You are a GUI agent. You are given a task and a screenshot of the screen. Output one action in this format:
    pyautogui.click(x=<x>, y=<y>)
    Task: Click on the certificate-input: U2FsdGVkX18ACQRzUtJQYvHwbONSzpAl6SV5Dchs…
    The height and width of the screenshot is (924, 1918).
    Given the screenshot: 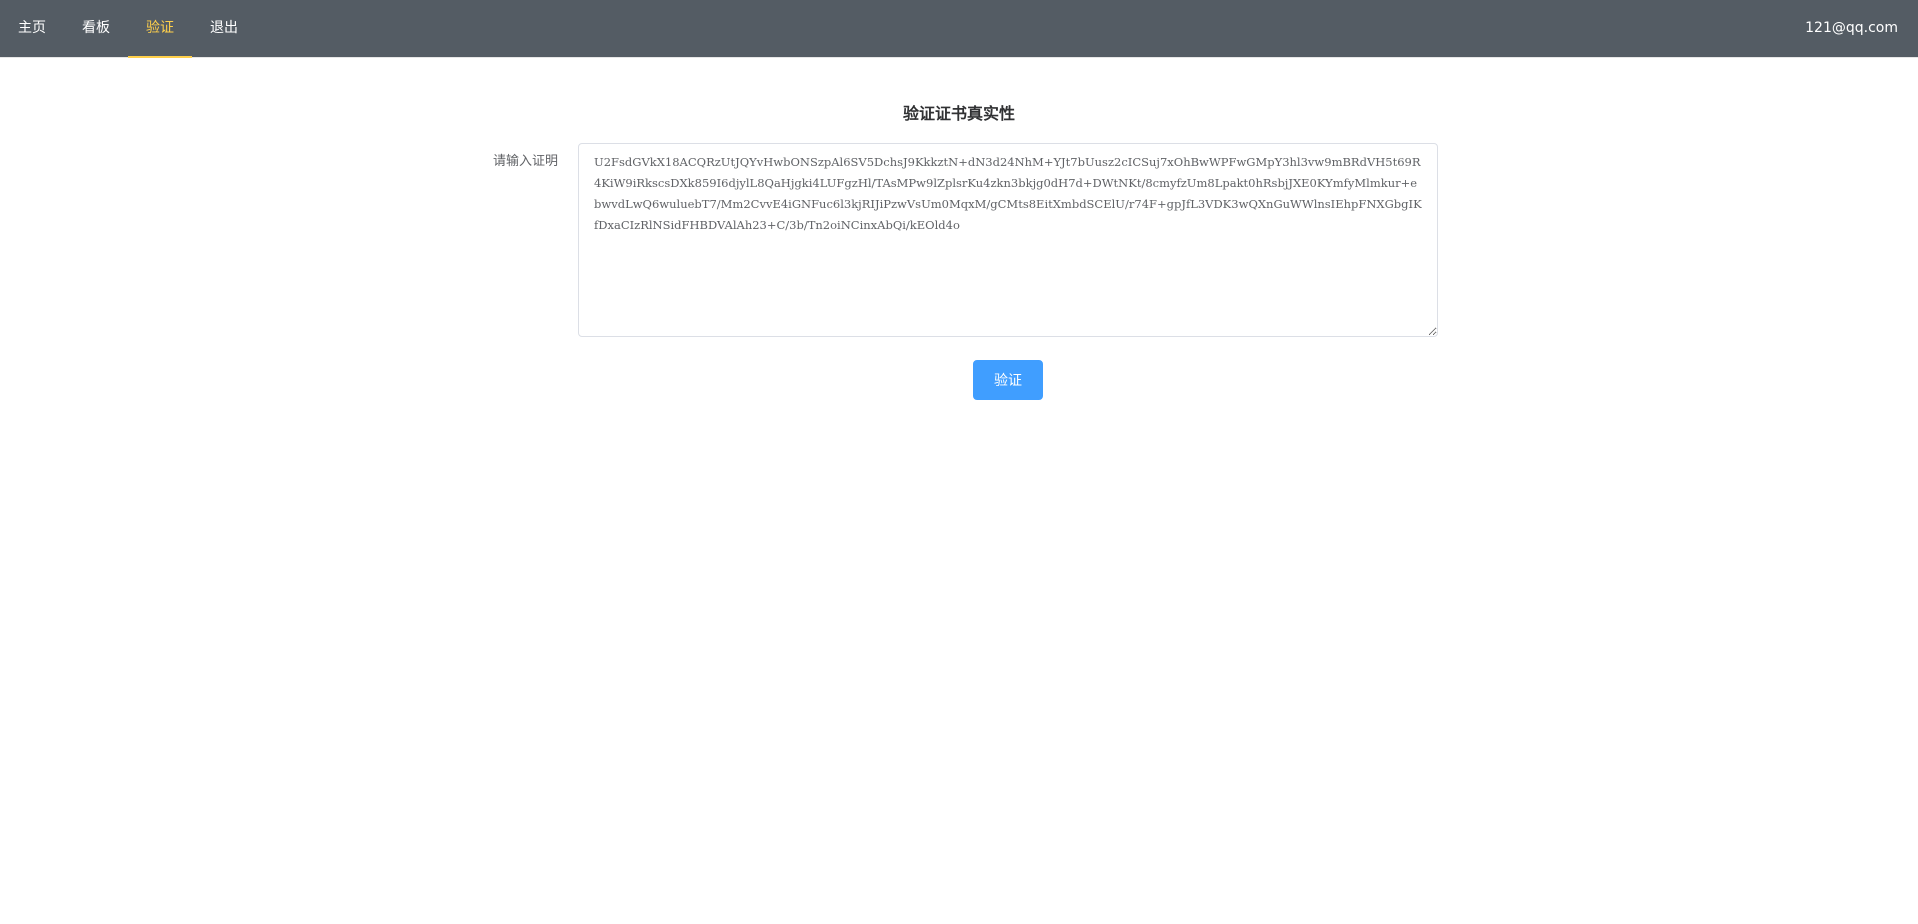 What is the action you would take?
    pyautogui.click(x=1008, y=240)
    